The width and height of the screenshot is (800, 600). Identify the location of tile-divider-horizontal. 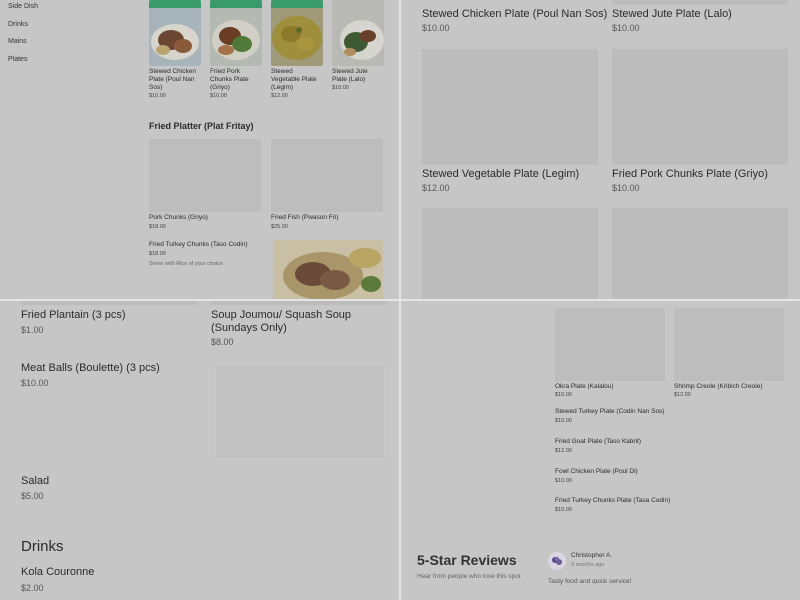
(400, 300).